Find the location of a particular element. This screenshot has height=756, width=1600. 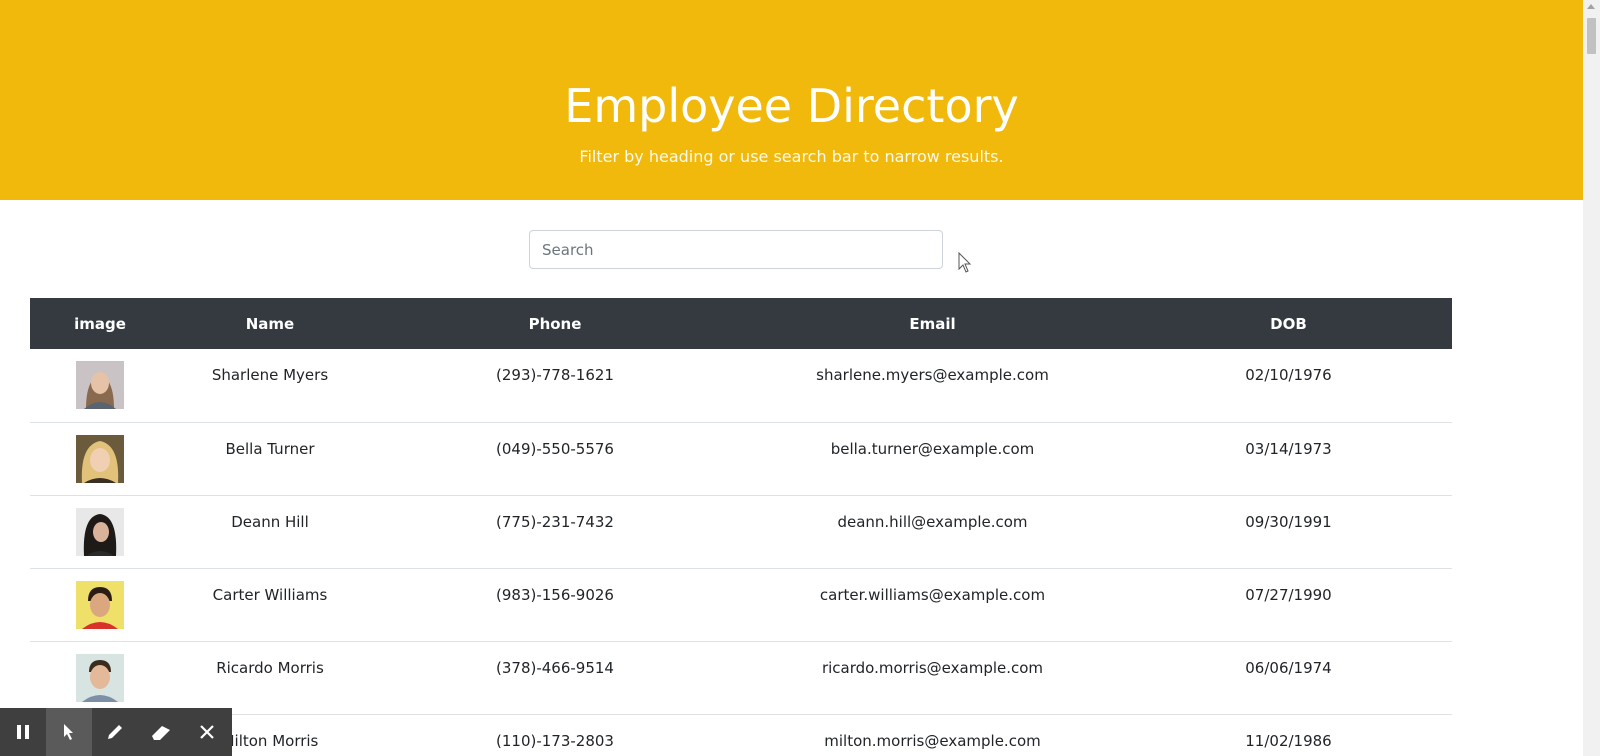

pause-icon is located at coordinates (23, 732).